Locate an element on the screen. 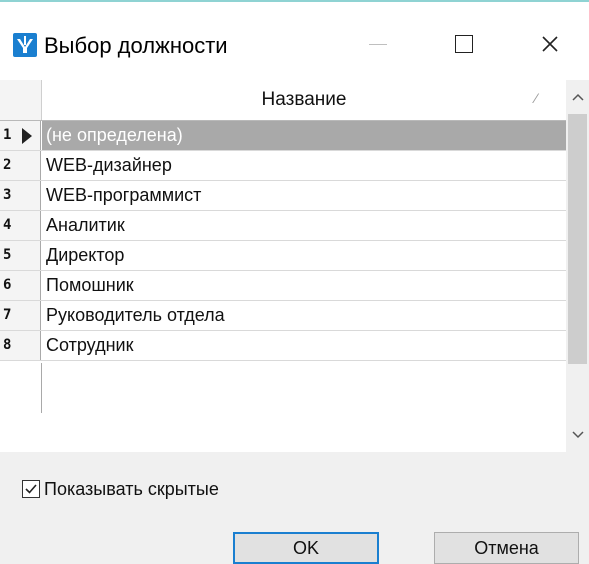  scroll-down-button is located at coordinates (577, 435).